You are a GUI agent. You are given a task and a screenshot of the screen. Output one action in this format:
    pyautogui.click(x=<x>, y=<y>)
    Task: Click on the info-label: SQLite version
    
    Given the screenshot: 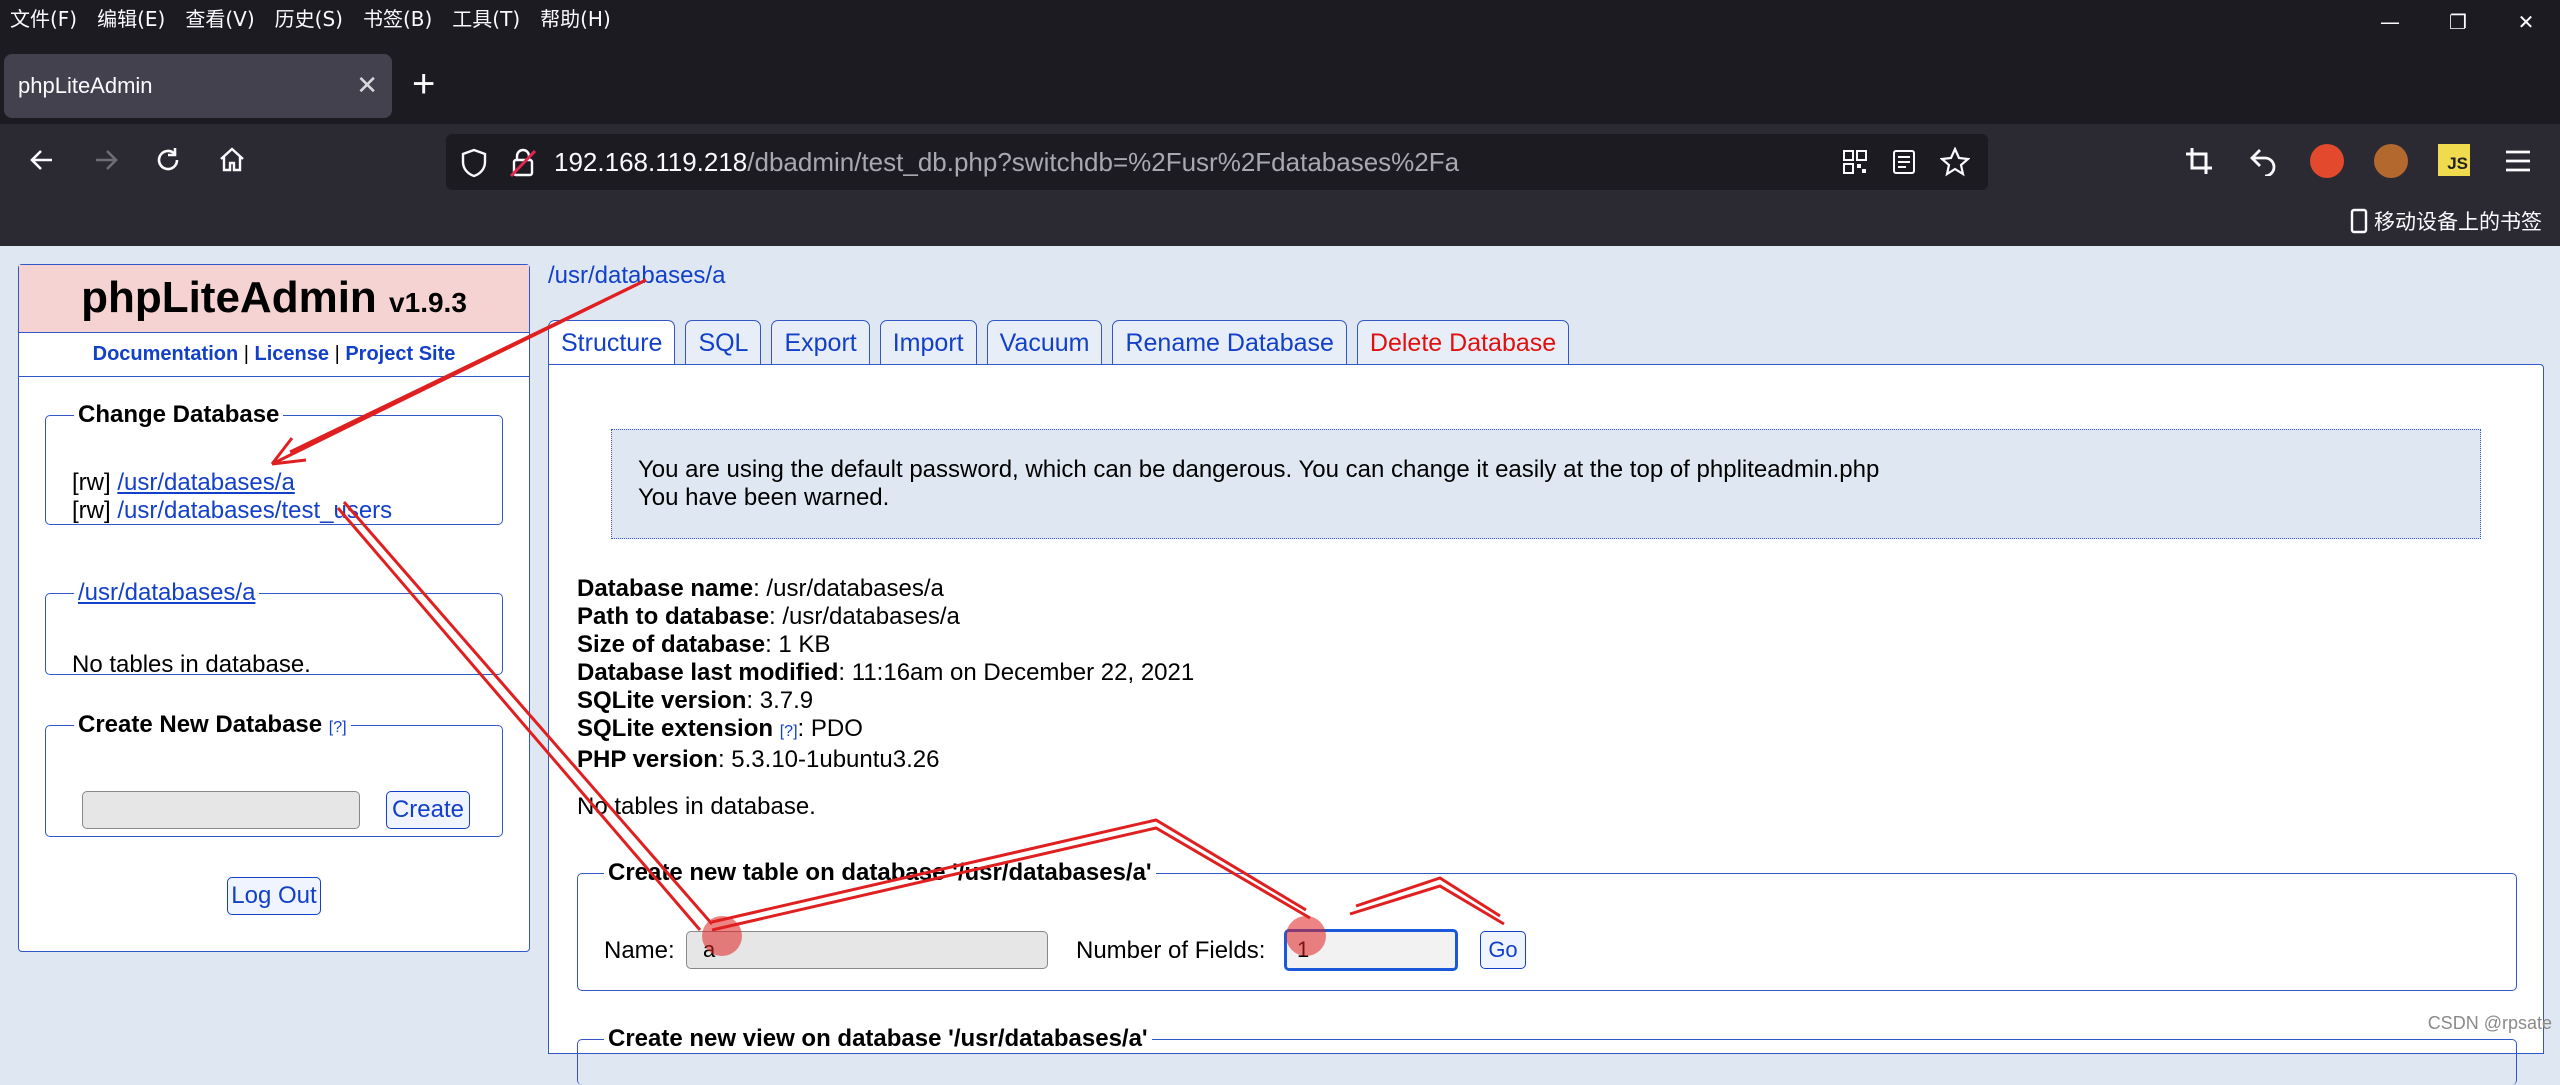 What is the action you would take?
    pyautogui.click(x=662, y=700)
    